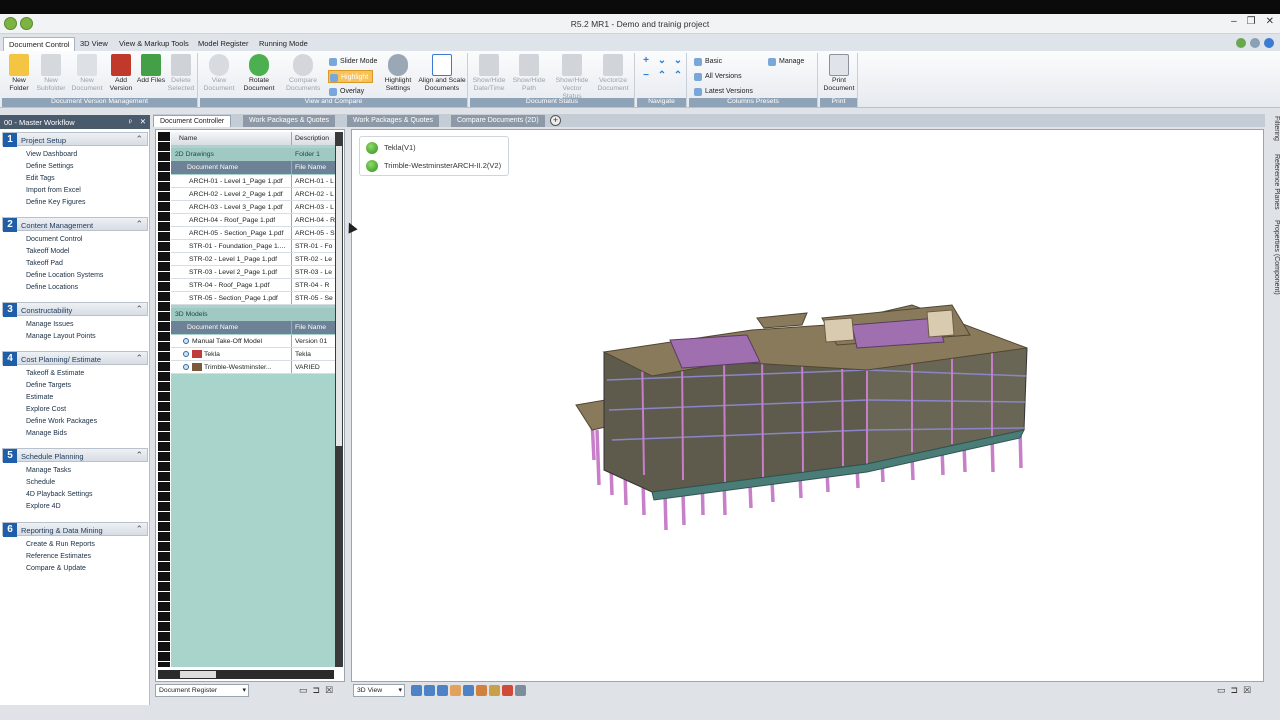  Describe the element at coordinates (246, 674) in the screenshot. I see `horizontal-scrollbar` at that location.